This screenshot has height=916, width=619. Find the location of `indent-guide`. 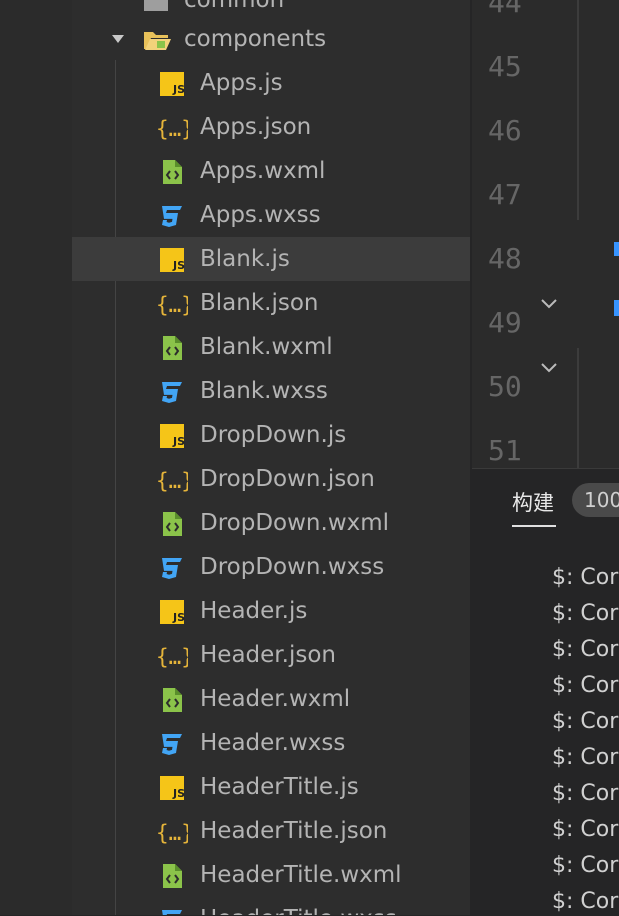

indent-guide is located at coordinates (578, 110).